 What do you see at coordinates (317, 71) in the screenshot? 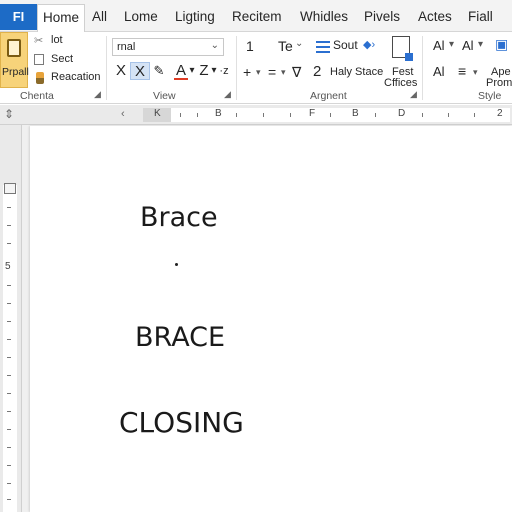
I see `paragraph-button-2: 2` at bounding box center [317, 71].